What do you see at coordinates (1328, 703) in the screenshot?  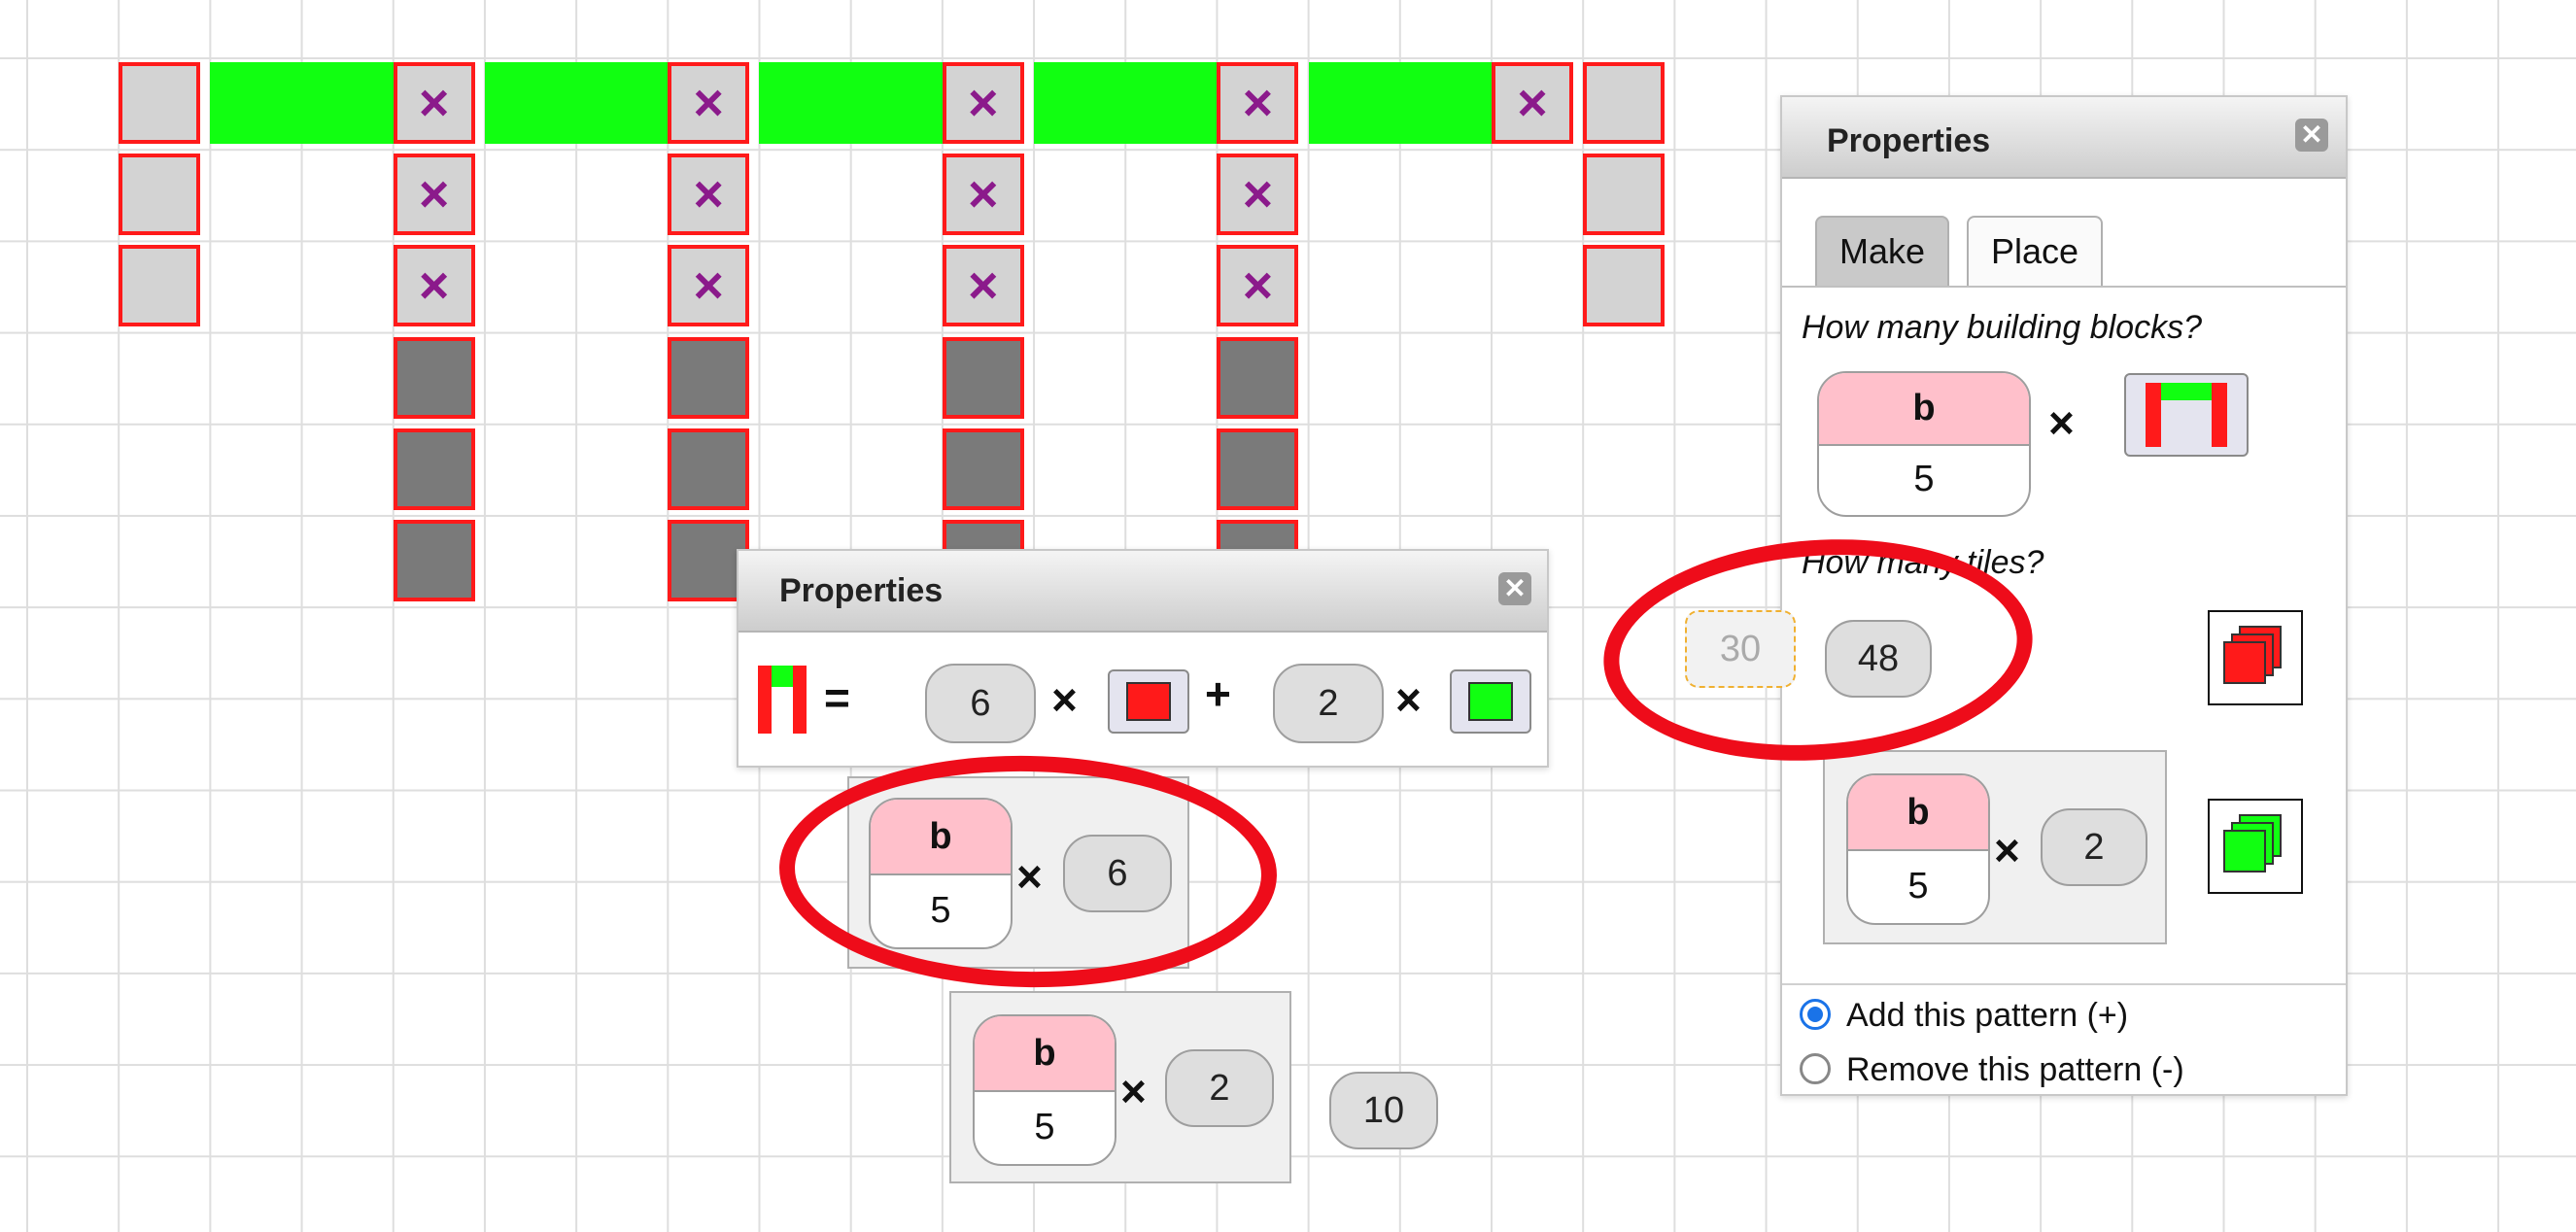 I see `green-count-pill: 2` at bounding box center [1328, 703].